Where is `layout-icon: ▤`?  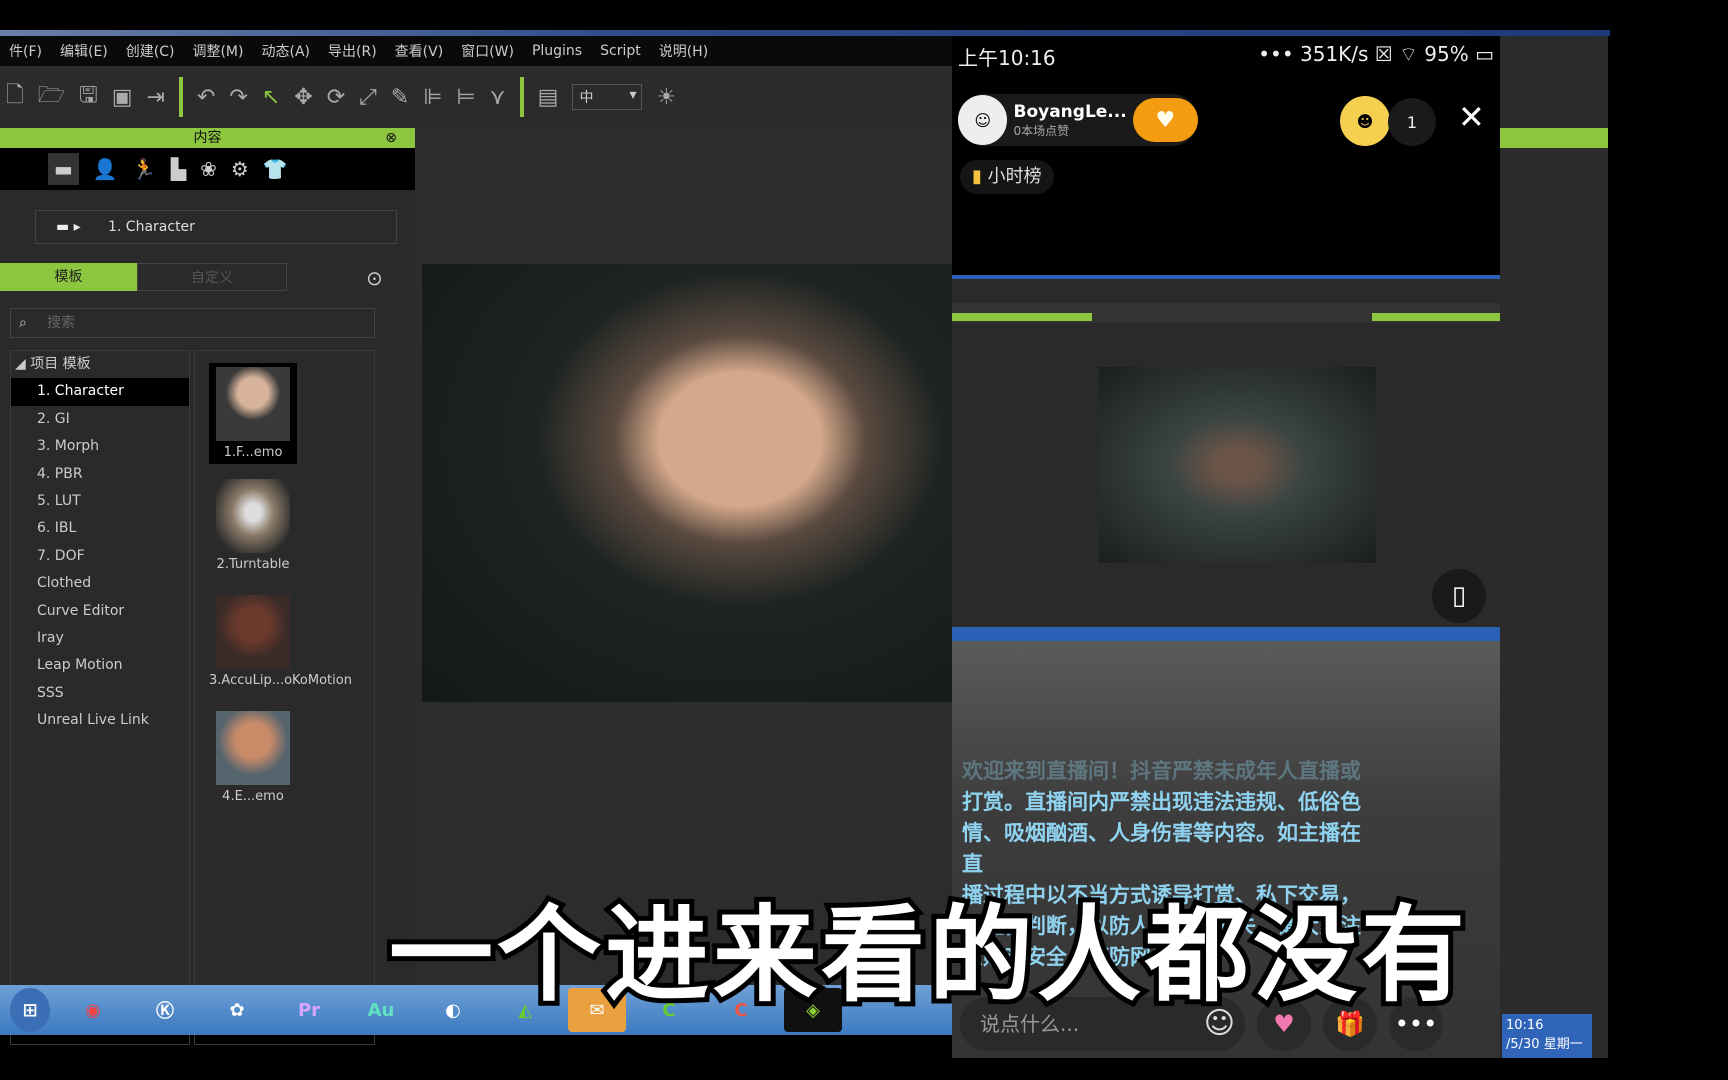 layout-icon: ▤ is located at coordinates (548, 97).